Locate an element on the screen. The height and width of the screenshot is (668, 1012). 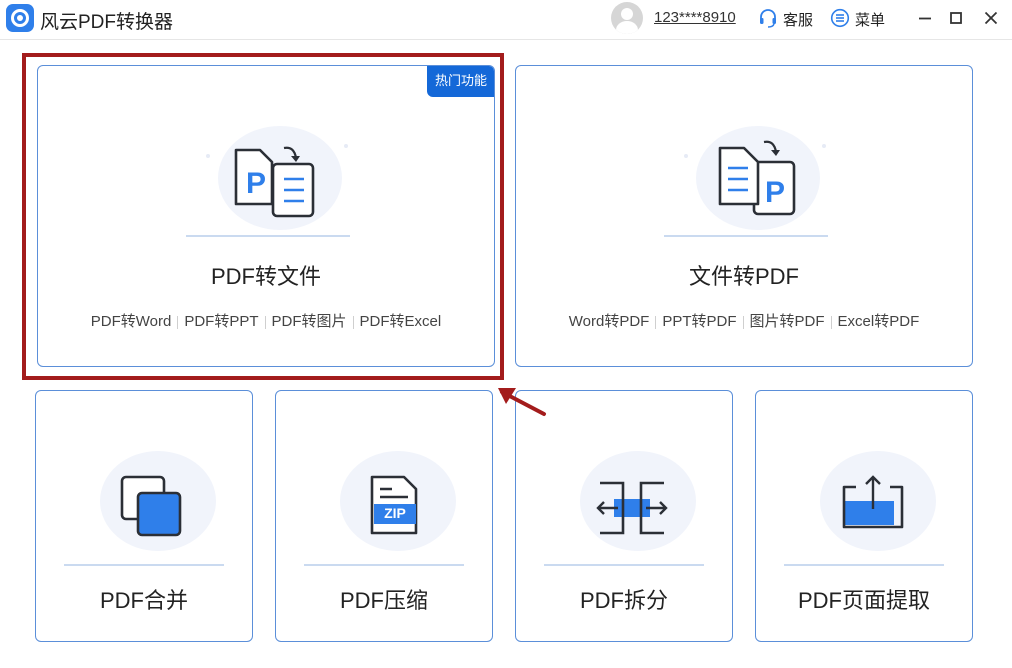
pdf-compress-title: PDF压缩 is located at coordinates (383, 600).